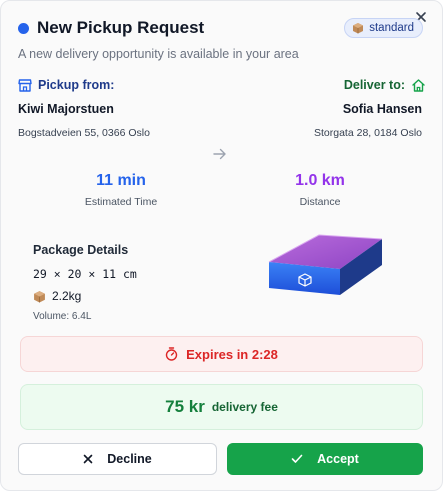  What do you see at coordinates (25, 85) in the screenshot?
I see `store-icon` at bounding box center [25, 85].